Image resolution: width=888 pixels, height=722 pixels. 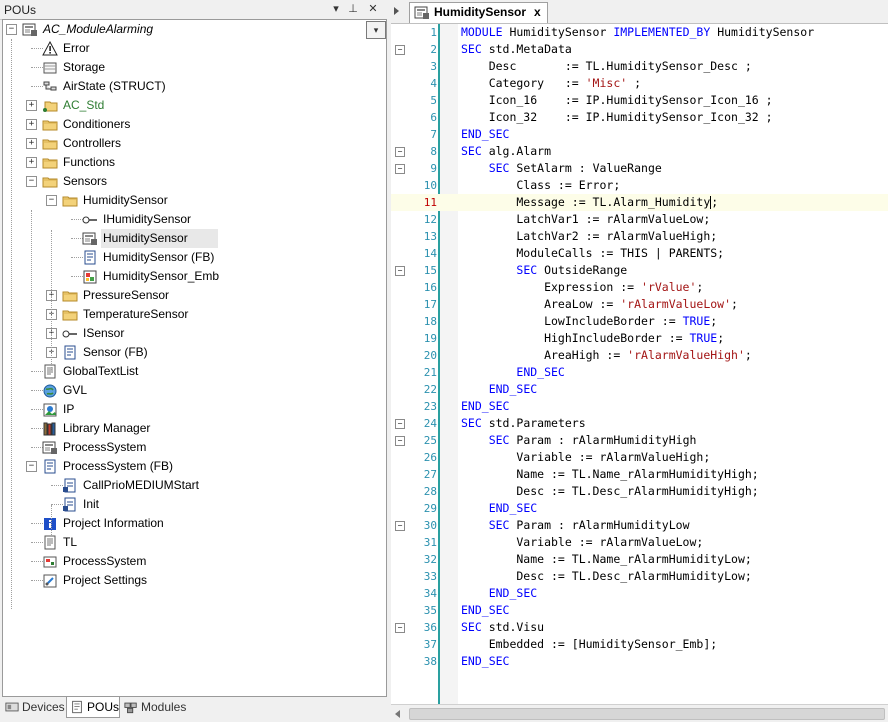 I want to click on code-text: Message := TL.Alarm_Humidity;, so click(x=589, y=202).